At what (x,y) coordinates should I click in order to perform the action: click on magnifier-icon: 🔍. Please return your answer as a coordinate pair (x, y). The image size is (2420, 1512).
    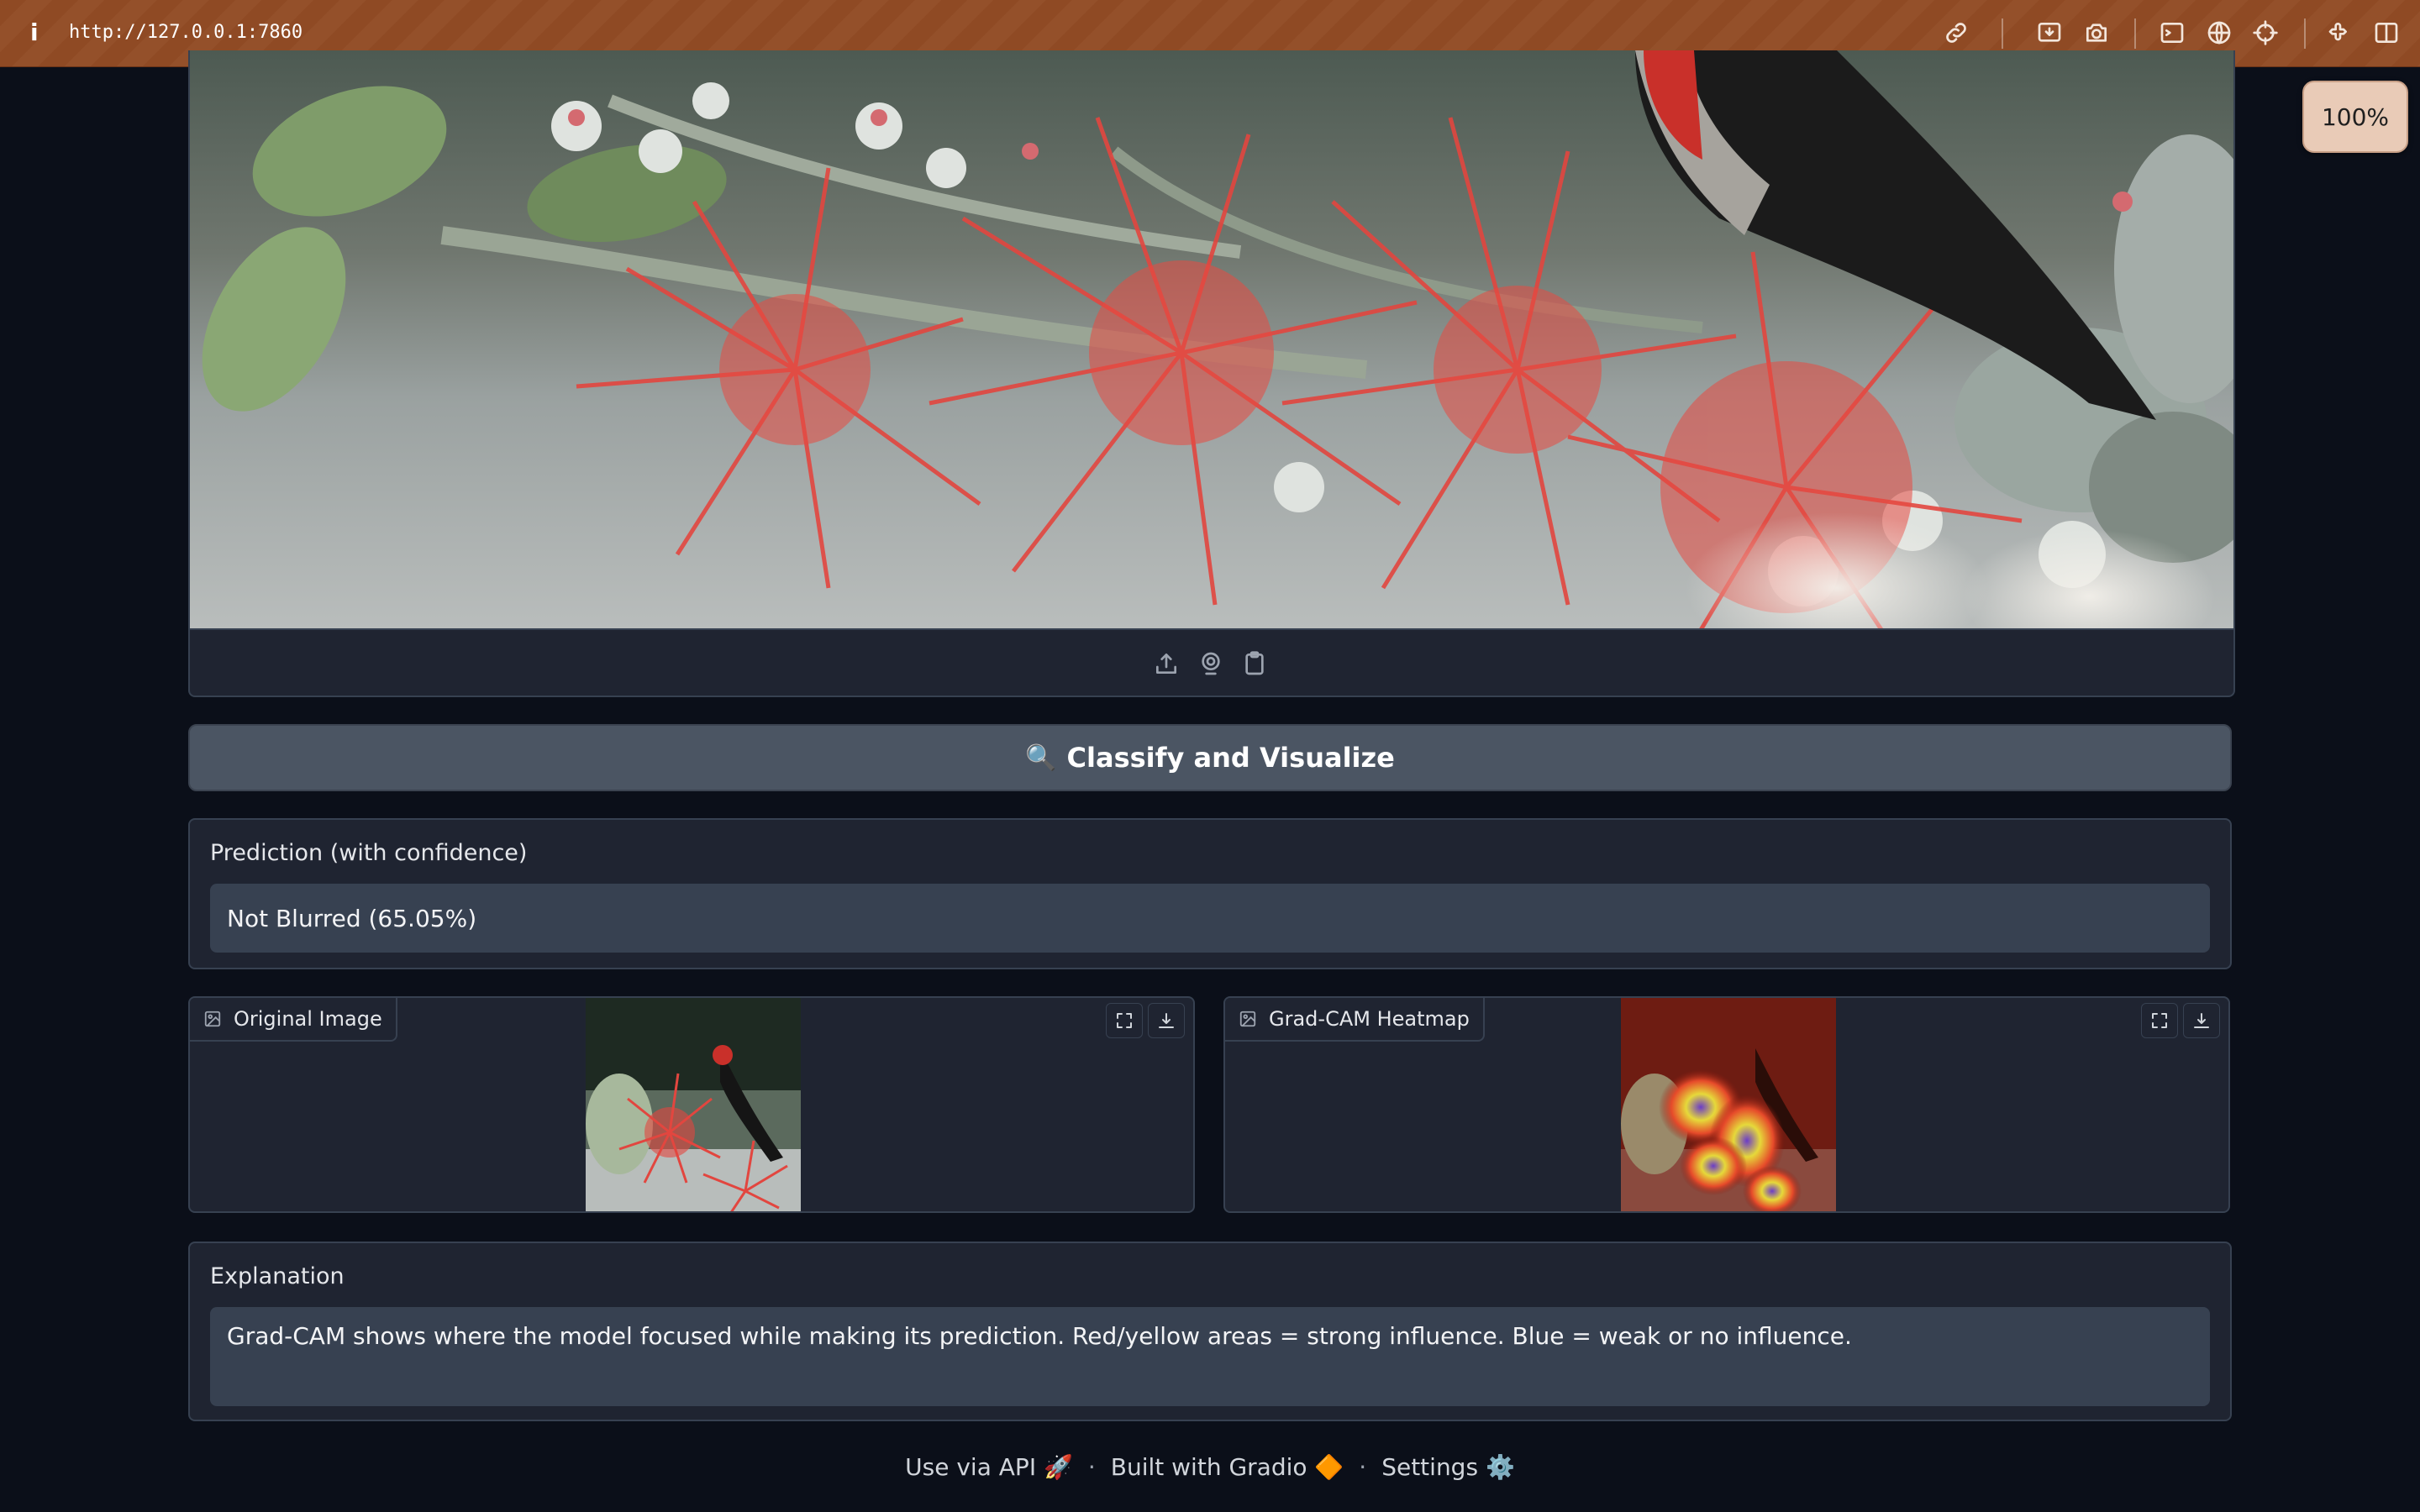
    Looking at the image, I should click on (1041, 758).